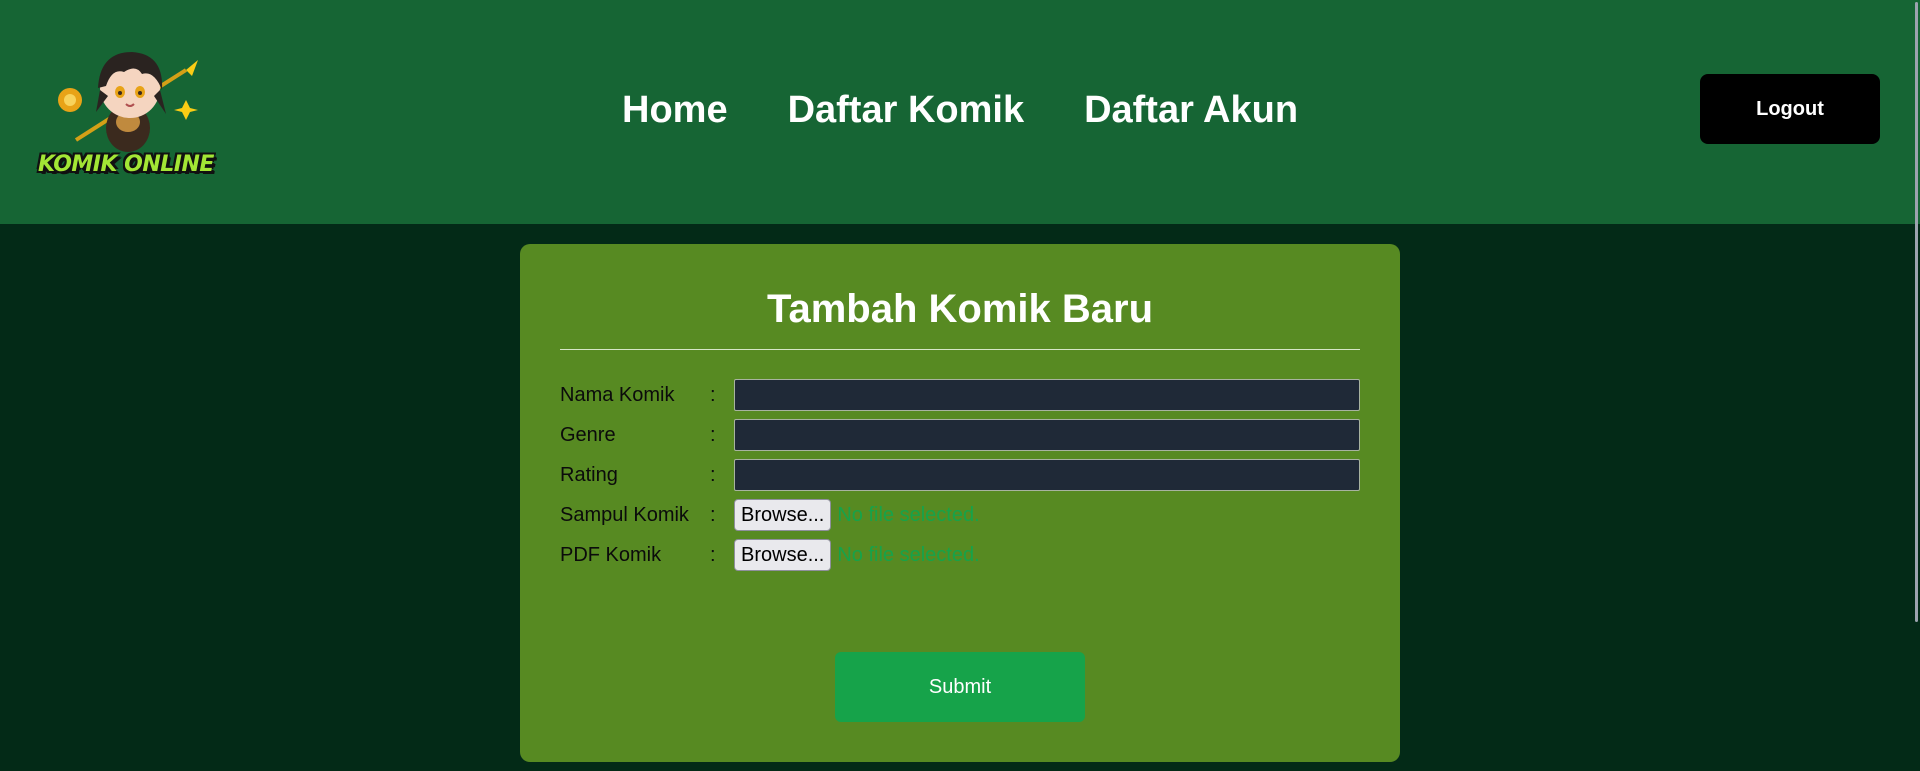  Describe the element at coordinates (1047, 395) in the screenshot. I see `nama-komik-input` at that location.